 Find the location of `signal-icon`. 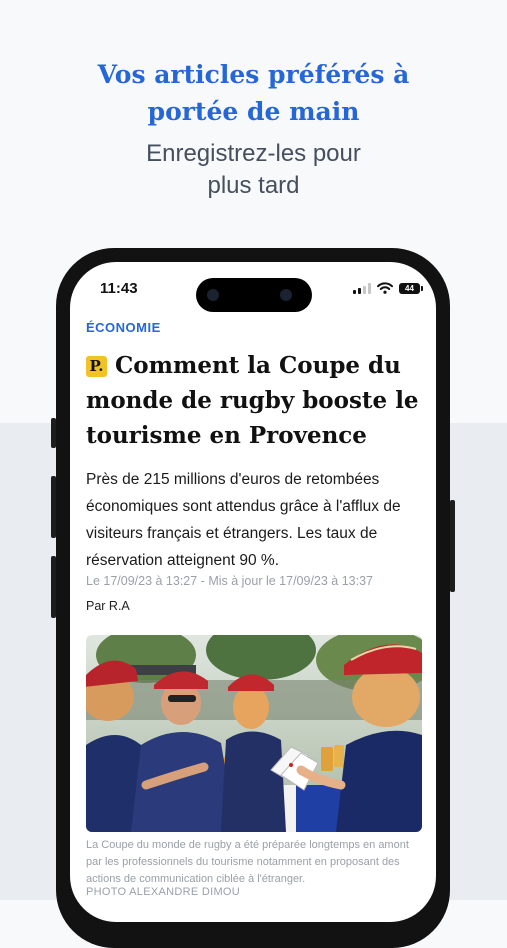

signal-icon is located at coordinates (362, 288).